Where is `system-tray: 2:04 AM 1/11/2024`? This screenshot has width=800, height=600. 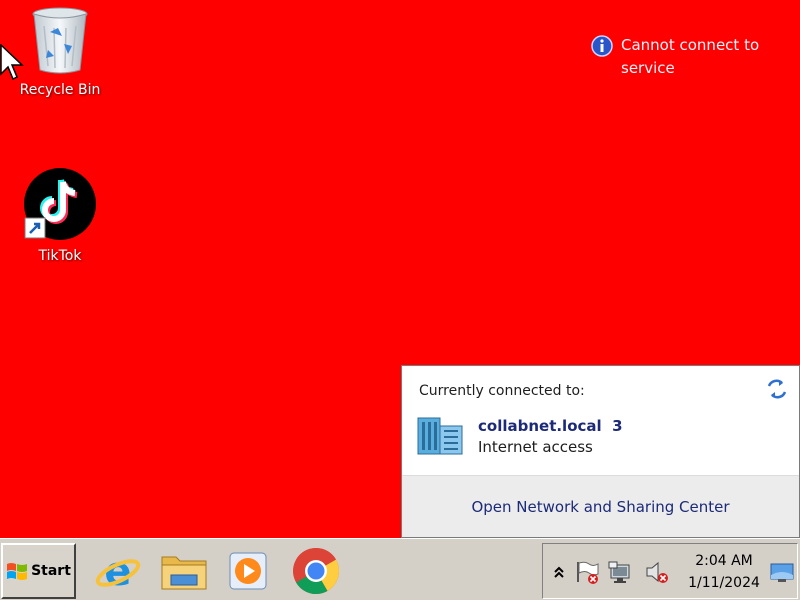 system-tray: 2:04 AM 1/11/2024 is located at coordinates (670, 571).